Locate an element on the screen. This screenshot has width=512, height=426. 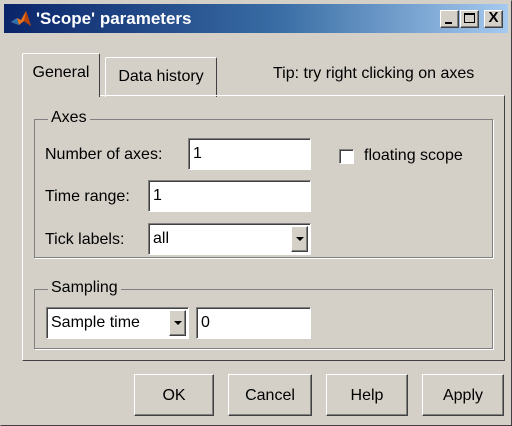
time-range-label: Time range: is located at coordinates (87, 196).